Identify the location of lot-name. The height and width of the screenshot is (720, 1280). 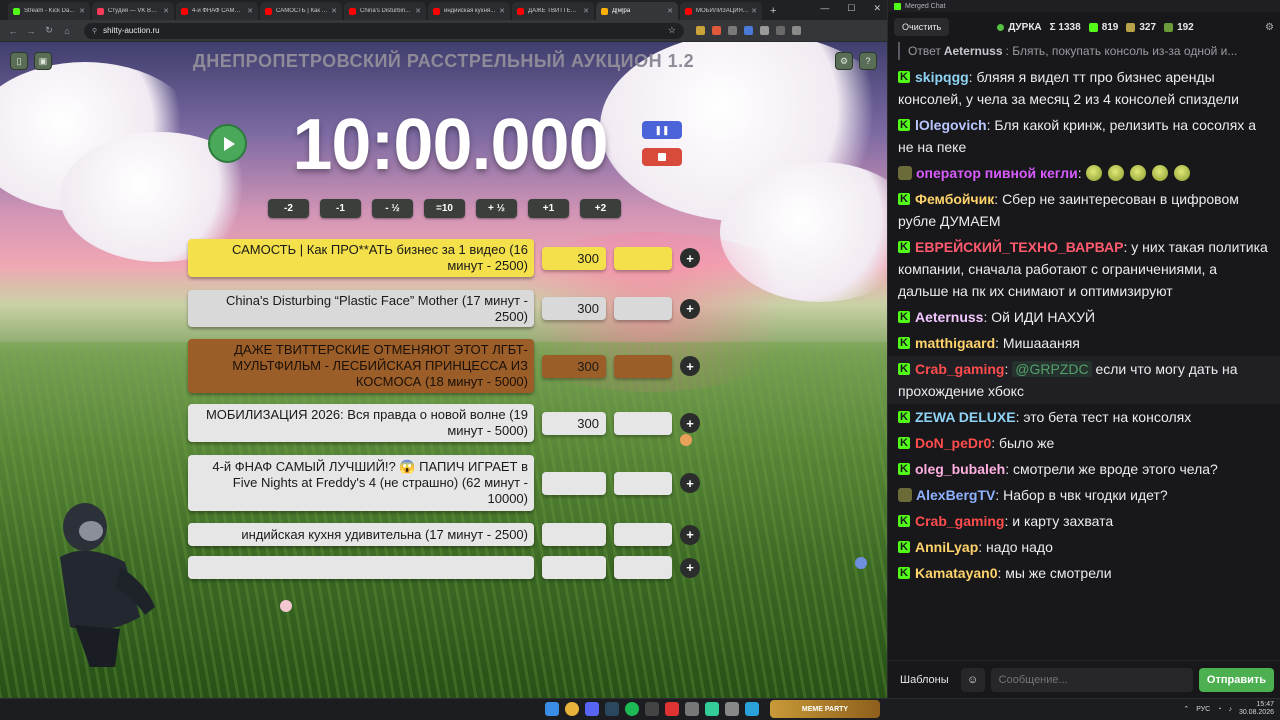
(361, 567).